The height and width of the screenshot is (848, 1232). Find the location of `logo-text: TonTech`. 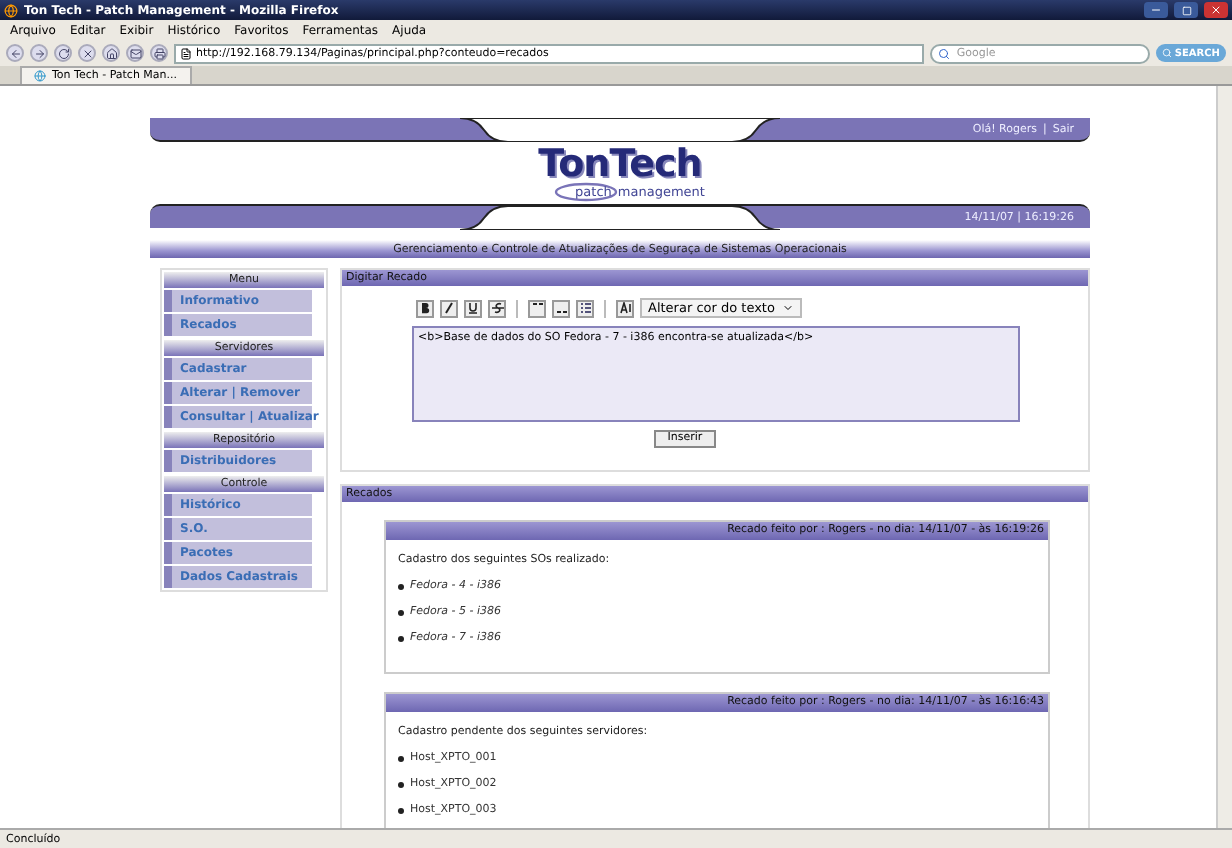

logo-text: TonTech is located at coordinates (620, 165).